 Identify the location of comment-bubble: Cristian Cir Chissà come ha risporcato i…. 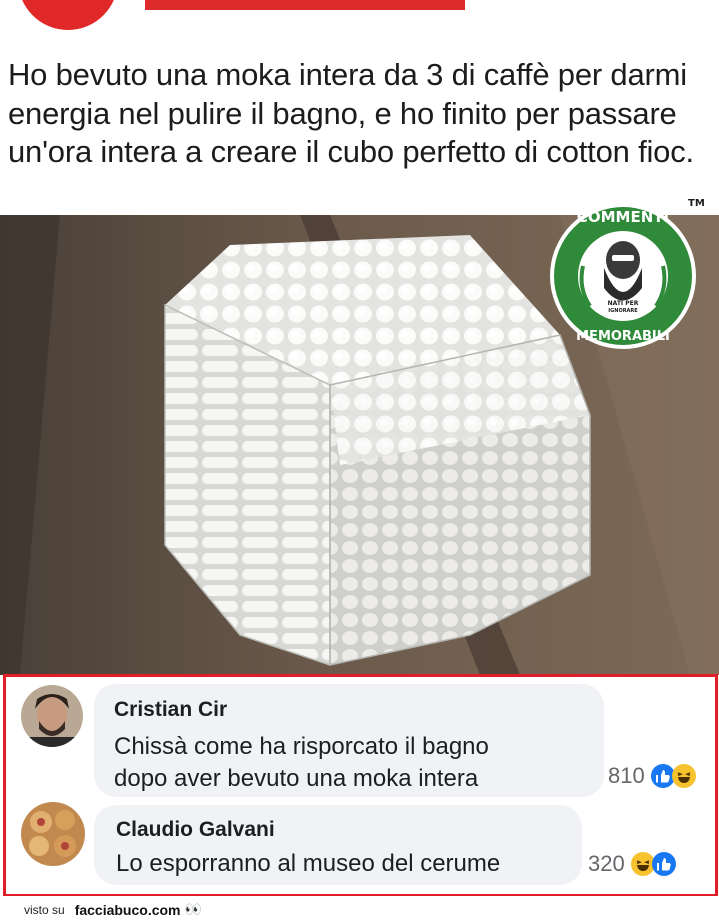
(349, 740).